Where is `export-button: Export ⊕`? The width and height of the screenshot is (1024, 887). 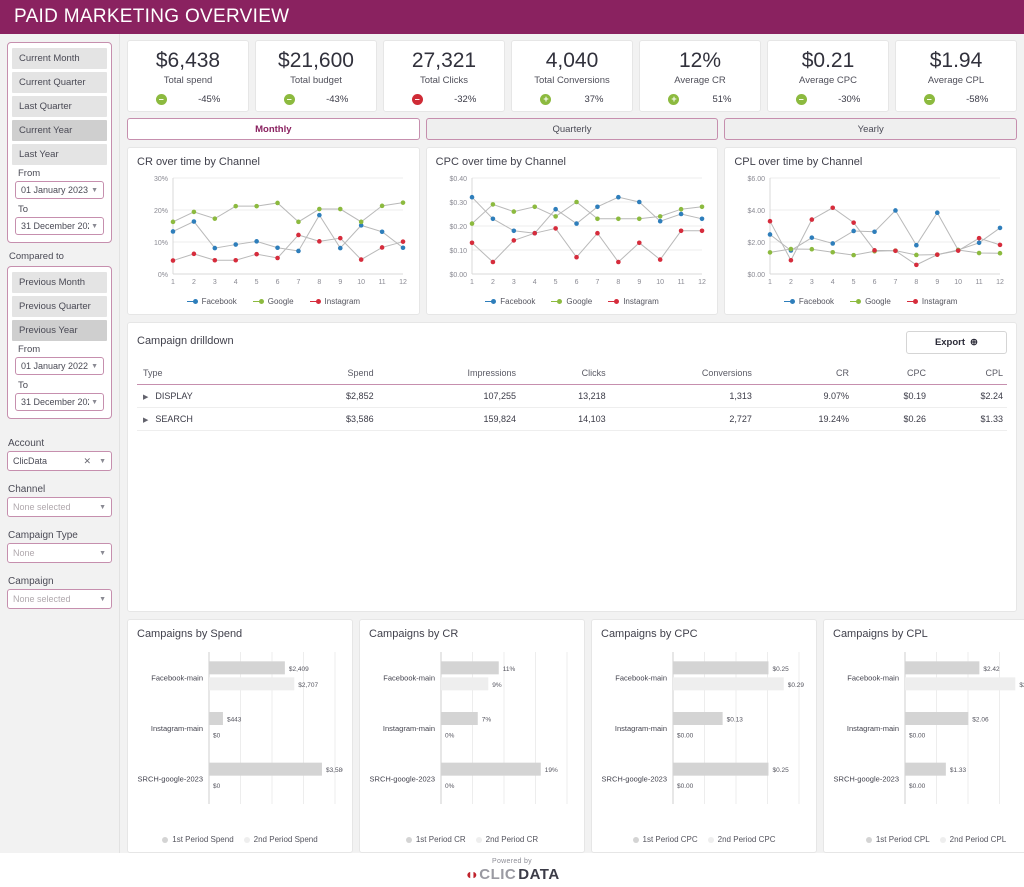
export-button: Export ⊕ is located at coordinates (956, 343).